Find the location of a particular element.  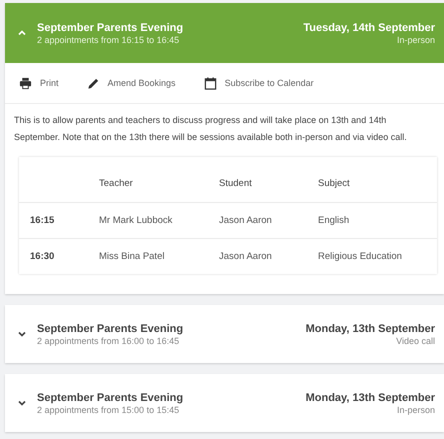

column-header: Teacher is located at coordinates (116, 183).